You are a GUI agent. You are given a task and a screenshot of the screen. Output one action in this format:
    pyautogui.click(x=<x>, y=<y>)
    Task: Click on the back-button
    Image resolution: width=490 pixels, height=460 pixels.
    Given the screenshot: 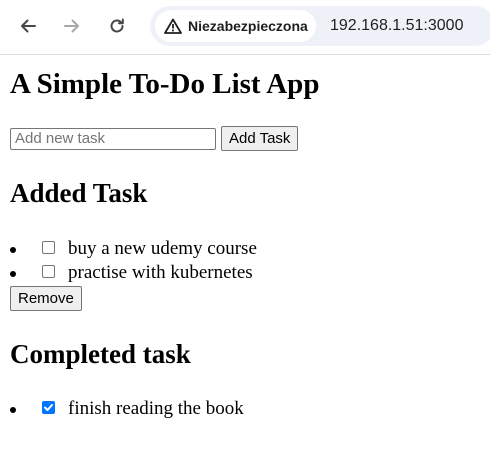 What is the action you would take?
    pyautogui.click(x=28, y=26)
    